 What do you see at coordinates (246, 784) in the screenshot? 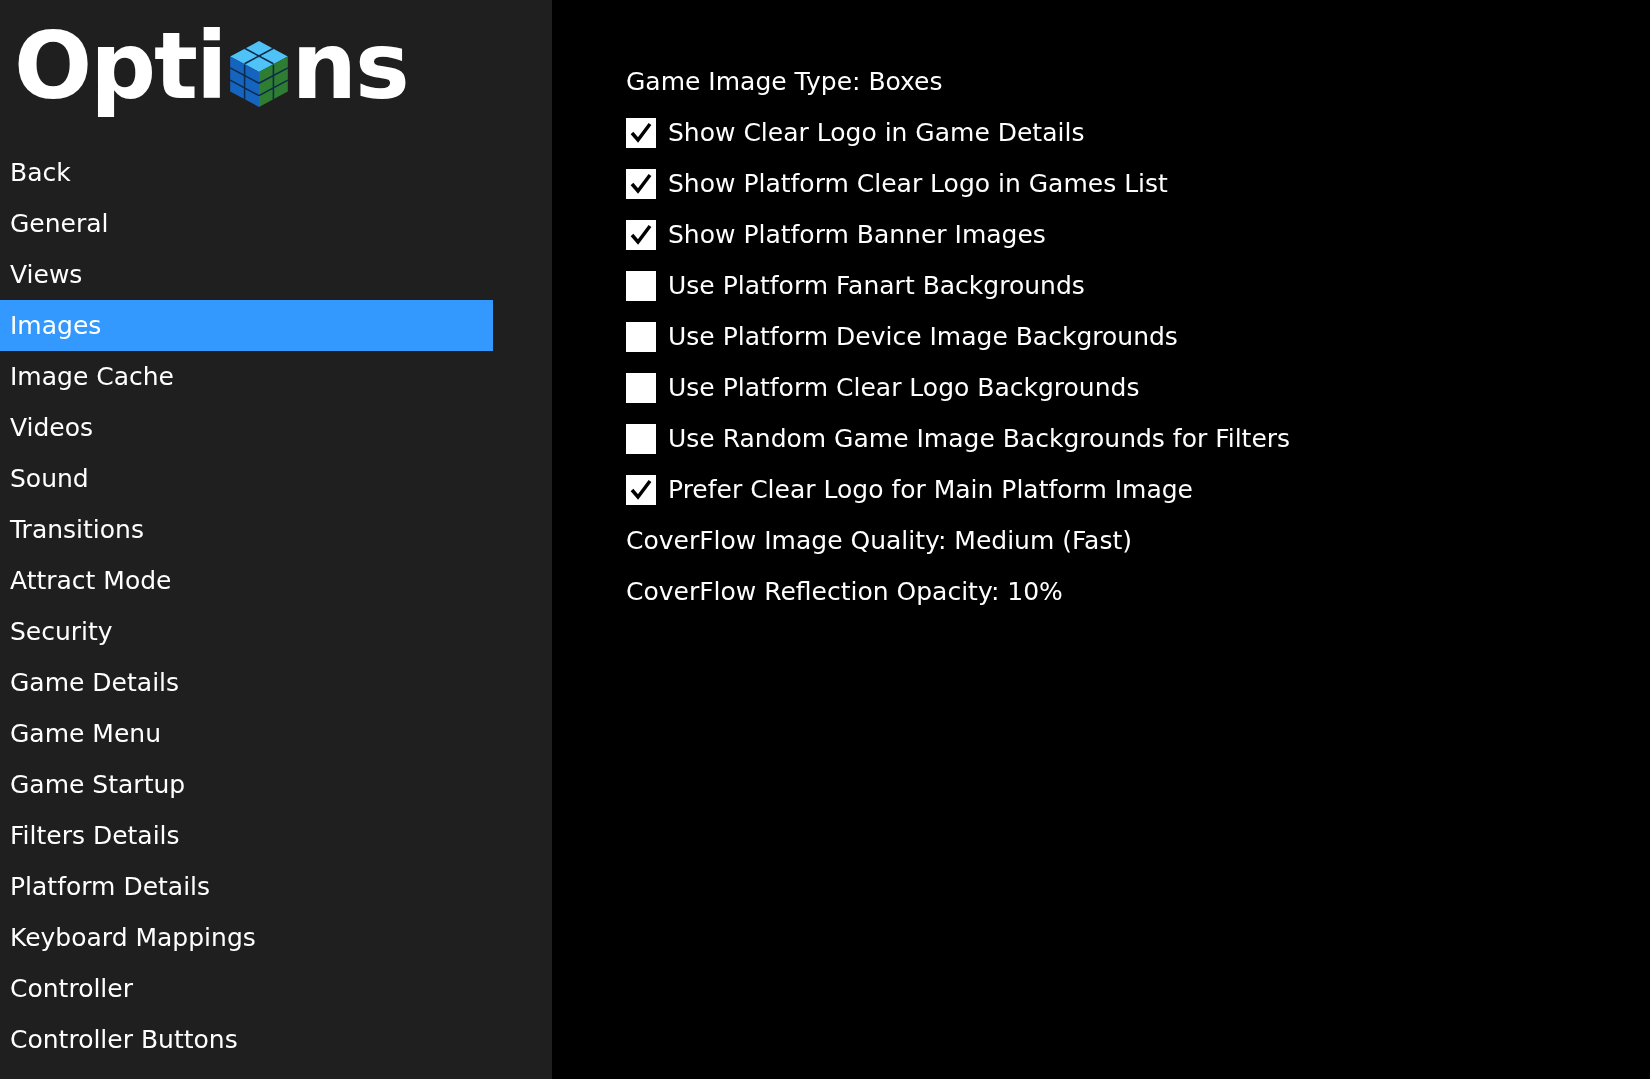
I see `sidebar-item: Game Startup` at bounding box center [246, 784].